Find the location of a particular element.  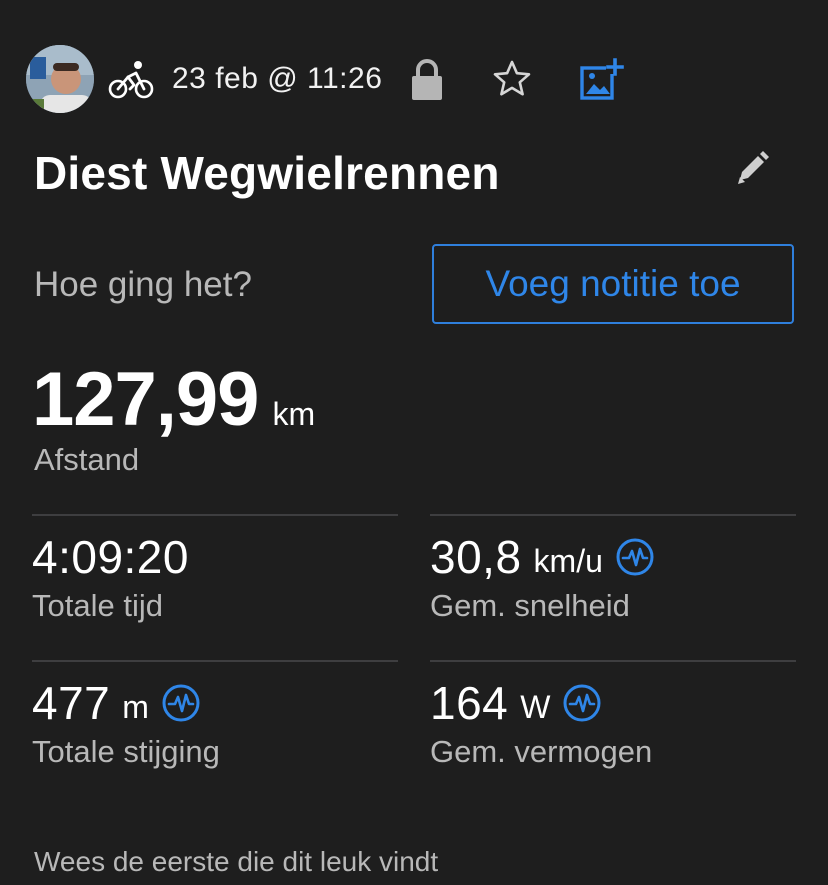

stat-unit: W is located at coordinates (535, 706).